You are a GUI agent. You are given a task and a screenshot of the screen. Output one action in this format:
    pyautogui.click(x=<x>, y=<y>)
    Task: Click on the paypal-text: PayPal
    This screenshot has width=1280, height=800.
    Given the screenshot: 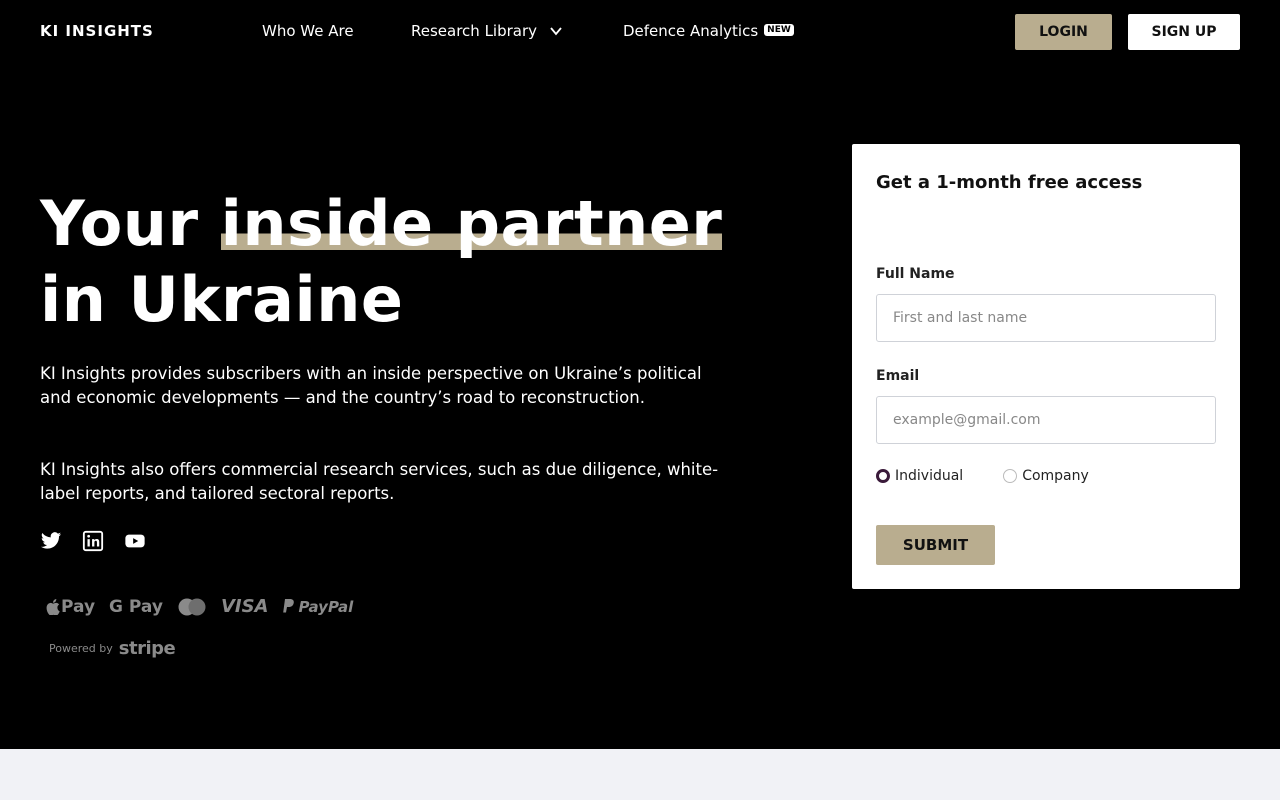 What is the action you would take?
    pyautogui.click(x=326, y=606)
    